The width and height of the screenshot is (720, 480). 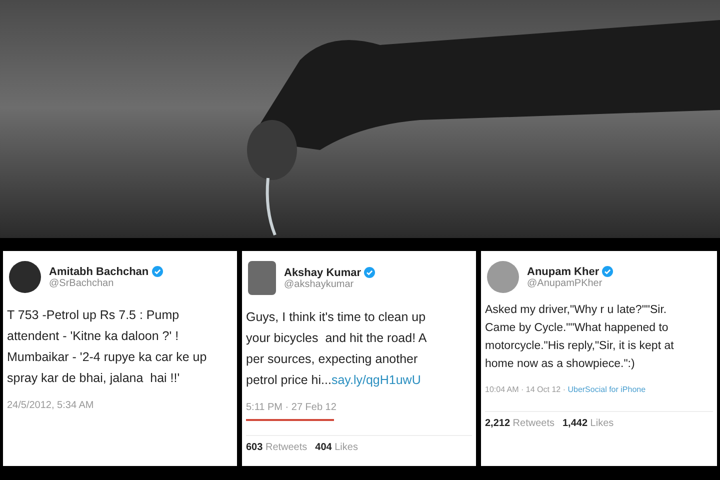 I want to click on timestamp: 24/5/2012, 5:34 AM, so click(x=50, y=405).